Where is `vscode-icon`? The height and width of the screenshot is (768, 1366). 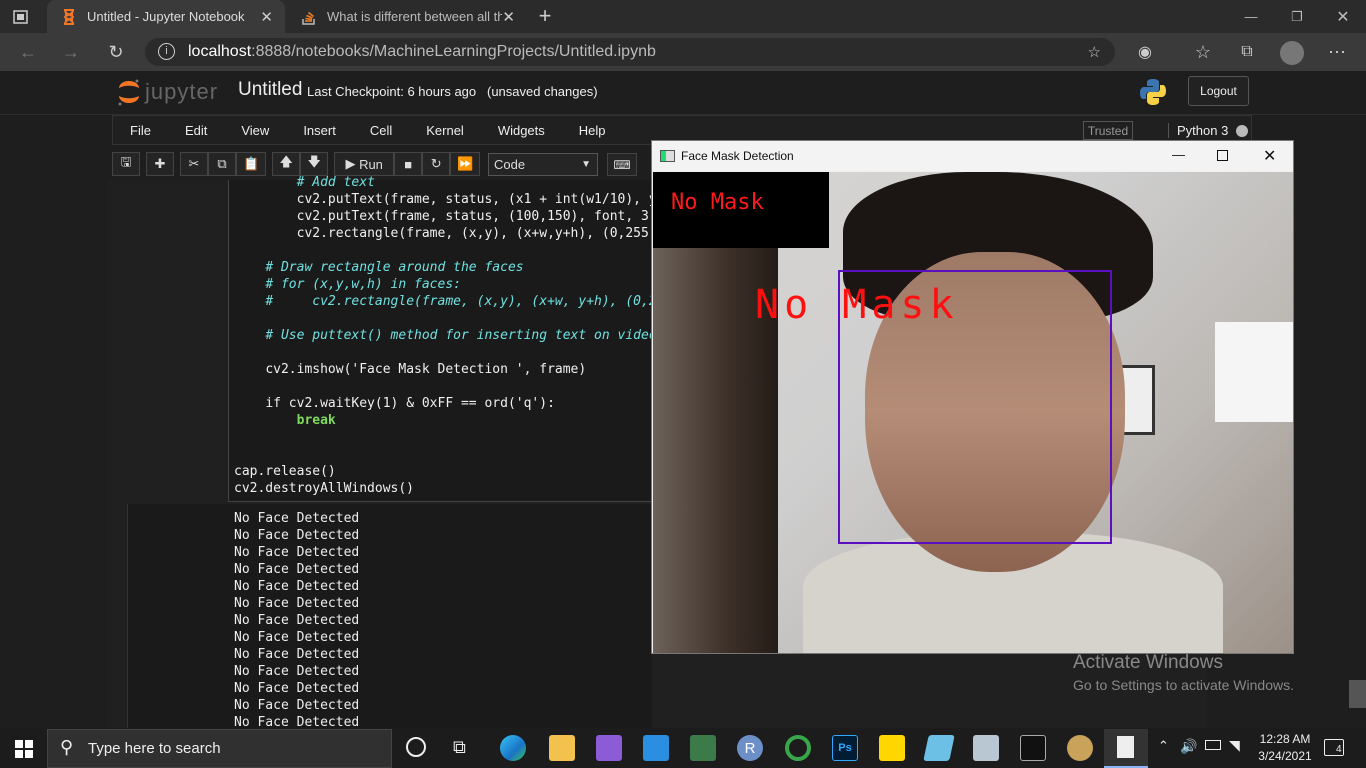
vscode-icon is located at coordinates (656, 748).